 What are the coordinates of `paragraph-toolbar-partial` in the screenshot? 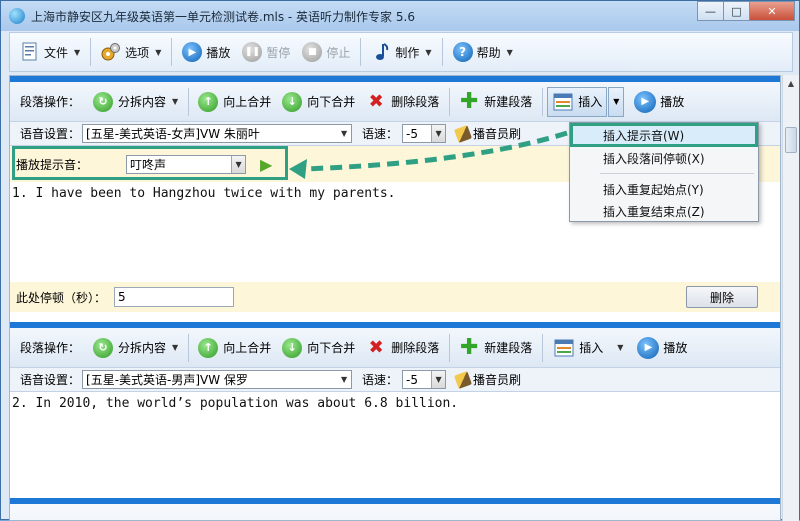 It's located at (395, 512).